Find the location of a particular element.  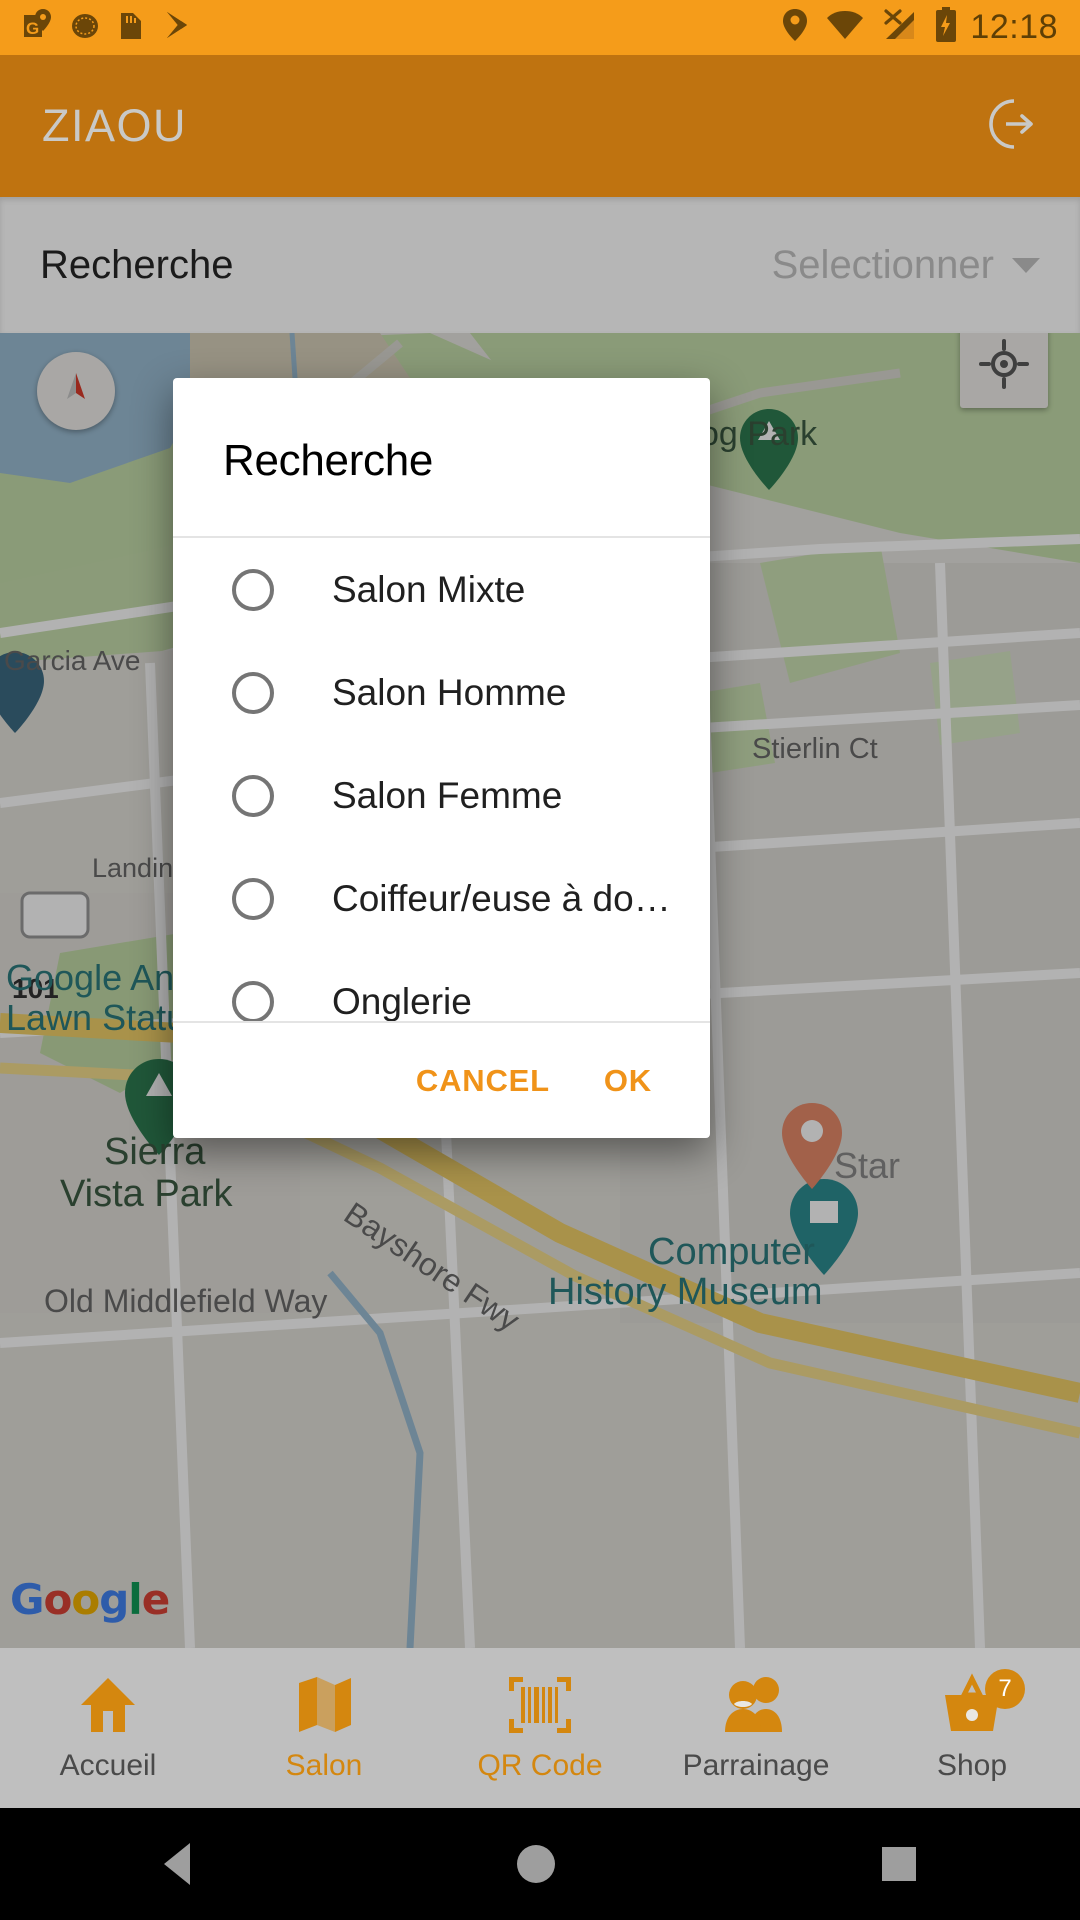

radio-option-salon-mixte: Salon Mixte is located at coordinates (441, 589).